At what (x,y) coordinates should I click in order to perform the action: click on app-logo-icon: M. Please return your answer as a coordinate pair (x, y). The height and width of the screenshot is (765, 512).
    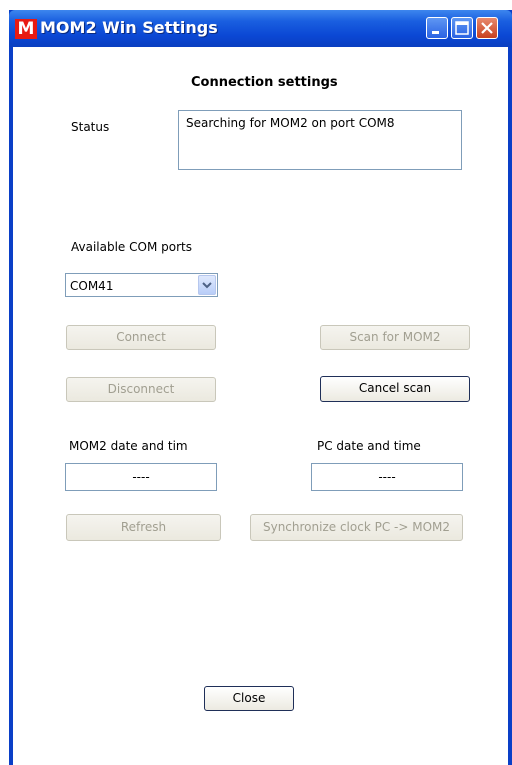
    Looking at the image, I should click on (26, 29).